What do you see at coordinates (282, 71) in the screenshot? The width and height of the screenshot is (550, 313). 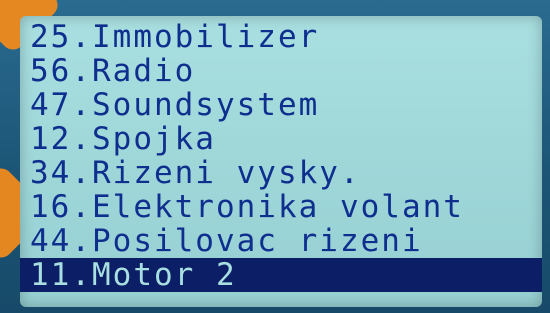 I see `menu-item-radio: 56.Radio` at bounding box center [282, 71].